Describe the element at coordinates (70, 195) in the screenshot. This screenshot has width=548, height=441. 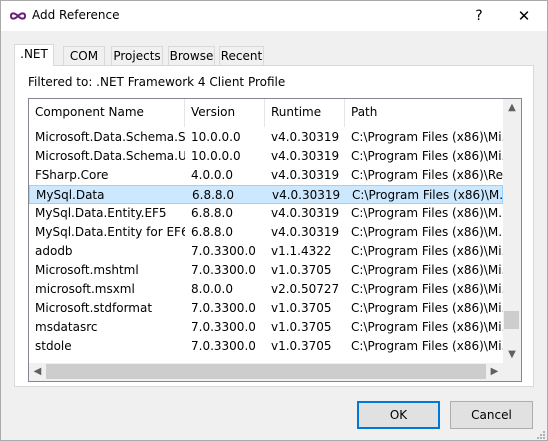
I see `cell-component-name: MySql.Data` at that location.